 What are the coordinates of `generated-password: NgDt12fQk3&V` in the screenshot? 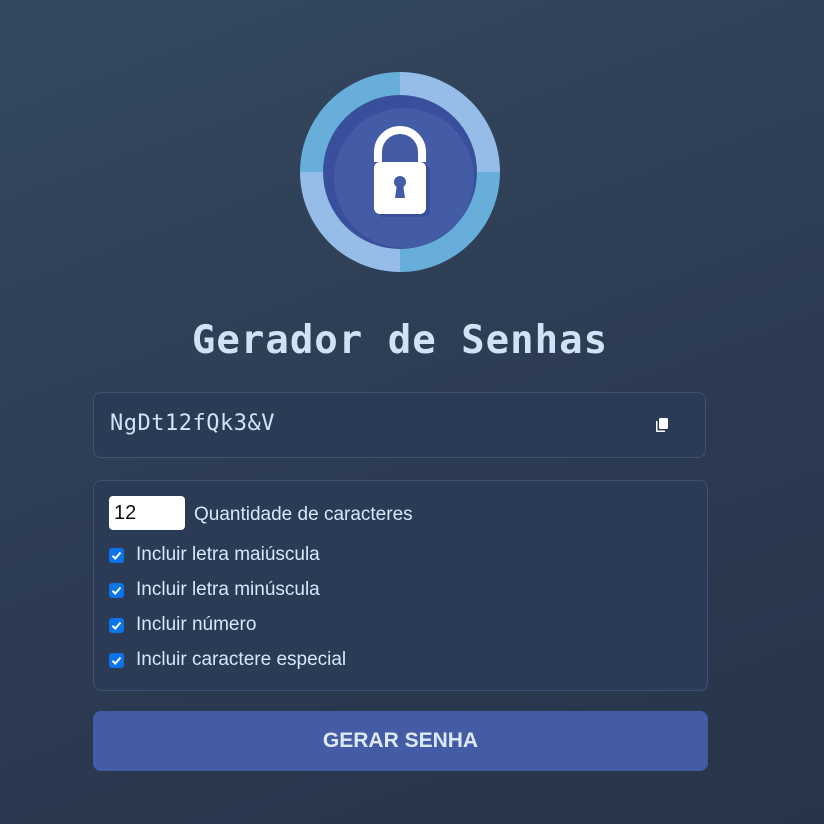 It's located at (192, 423).